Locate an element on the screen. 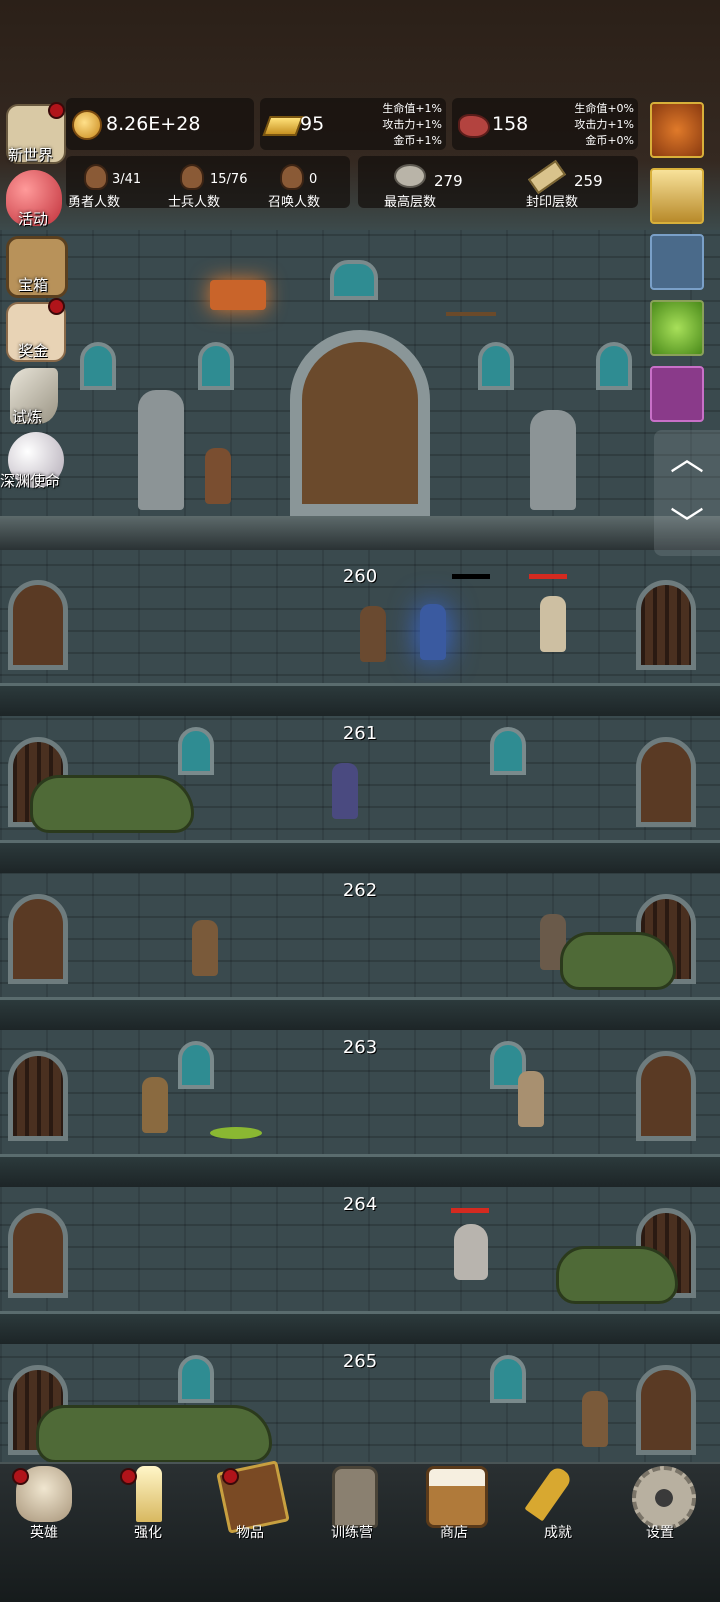 The width and height of the screenshot is (720, 1602). tab-heroes: 英雄 is located at coordinates (47, 1512).